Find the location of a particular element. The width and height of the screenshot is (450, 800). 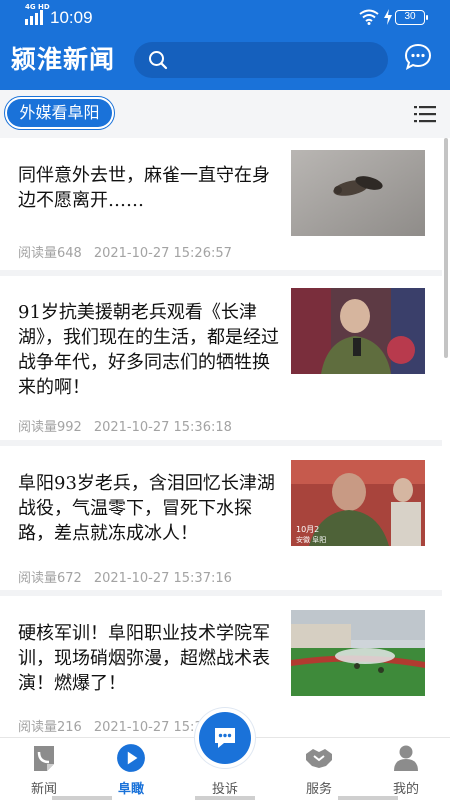

news-meta: 阅读量992 2021-10-27 15:36:18 is located at coordinates (125, 425).